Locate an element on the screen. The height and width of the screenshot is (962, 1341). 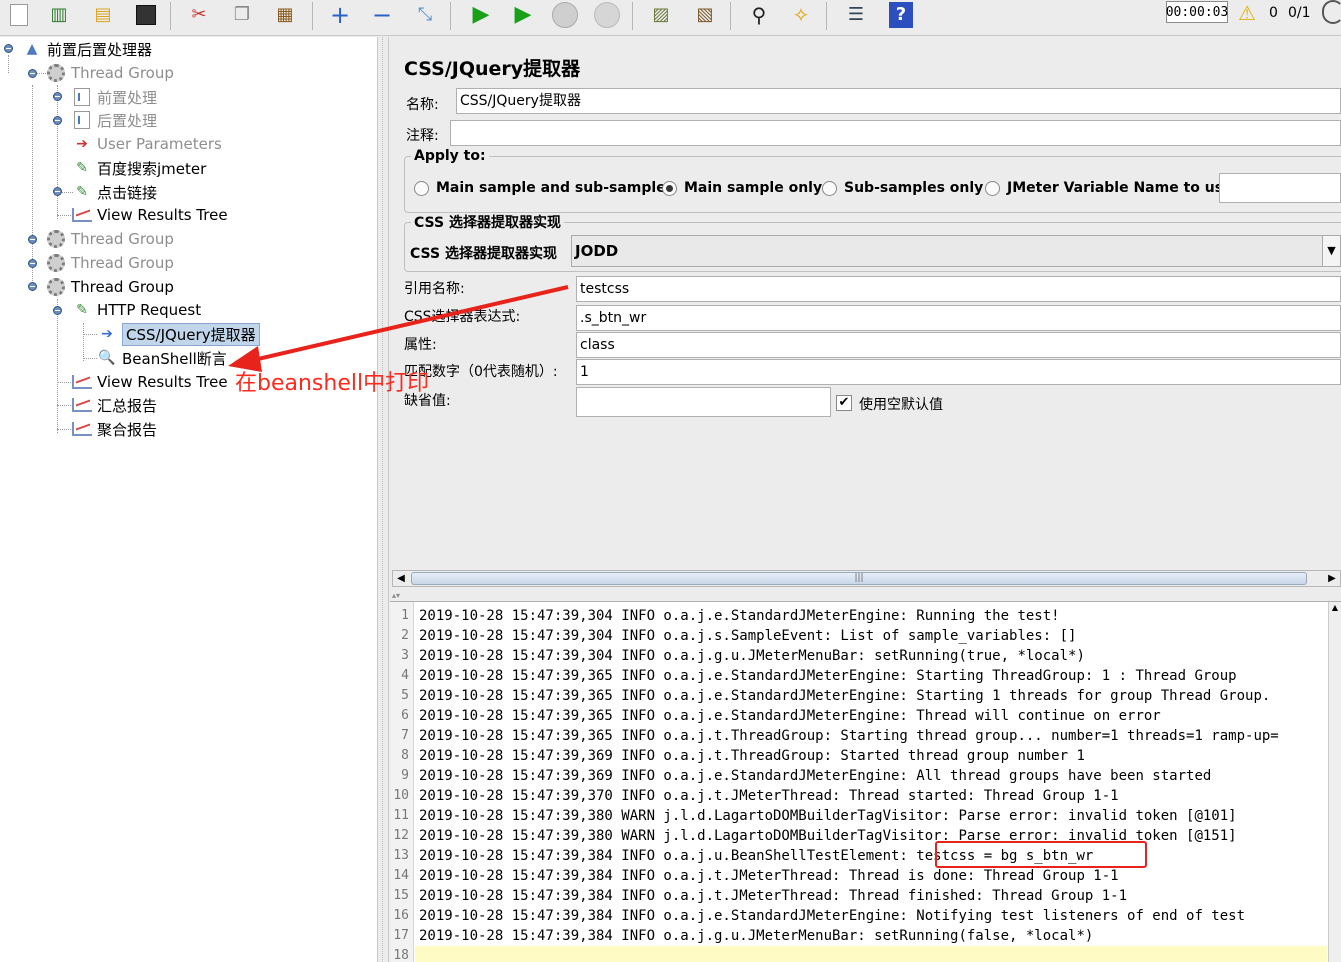
help-icon: ? is located at coordinates (901, 15).